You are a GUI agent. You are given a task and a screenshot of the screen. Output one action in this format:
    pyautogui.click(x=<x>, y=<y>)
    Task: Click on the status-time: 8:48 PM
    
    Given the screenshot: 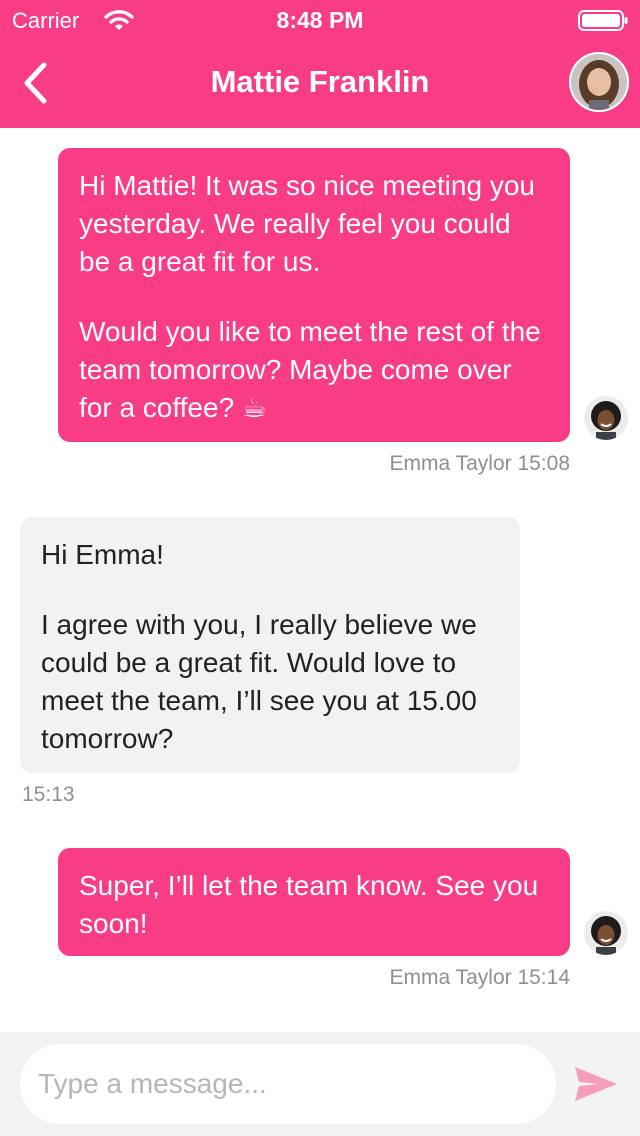 What is the action you would take?
    pyautogui.click(x=320, y=20)
    